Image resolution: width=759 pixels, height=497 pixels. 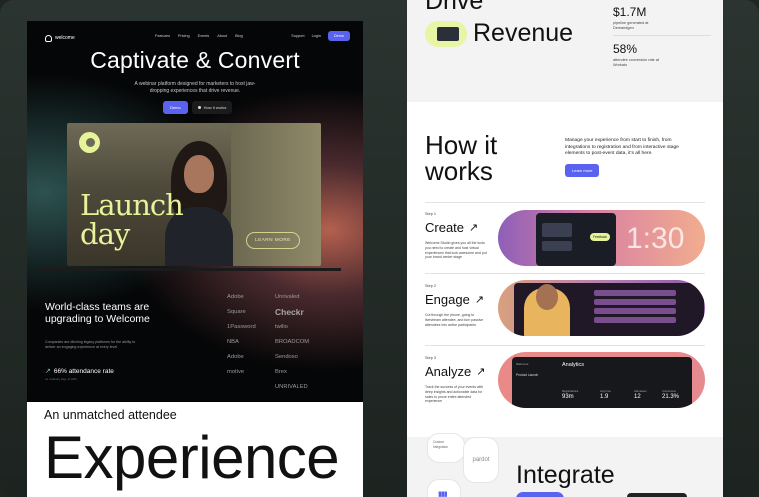 I want to click on logo-twilio: twilio, so click(x=281, y=327).